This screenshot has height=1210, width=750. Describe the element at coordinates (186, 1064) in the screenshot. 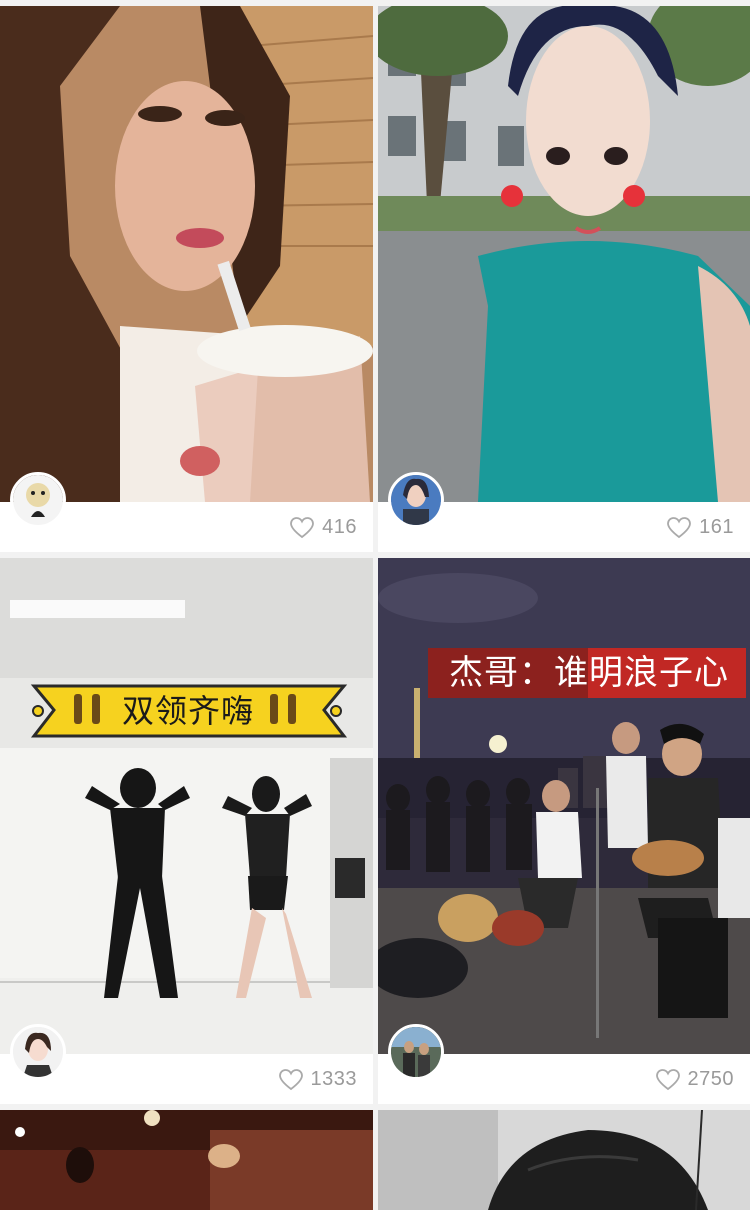

I see `card-footer: 1333` at that location.